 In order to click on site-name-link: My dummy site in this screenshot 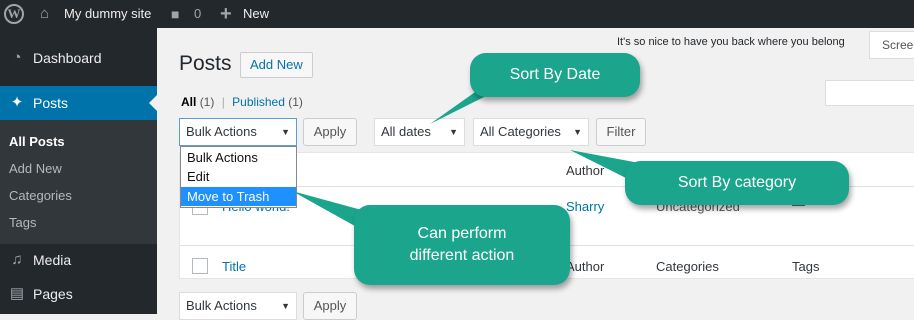, I will do `click(107, 14)`.